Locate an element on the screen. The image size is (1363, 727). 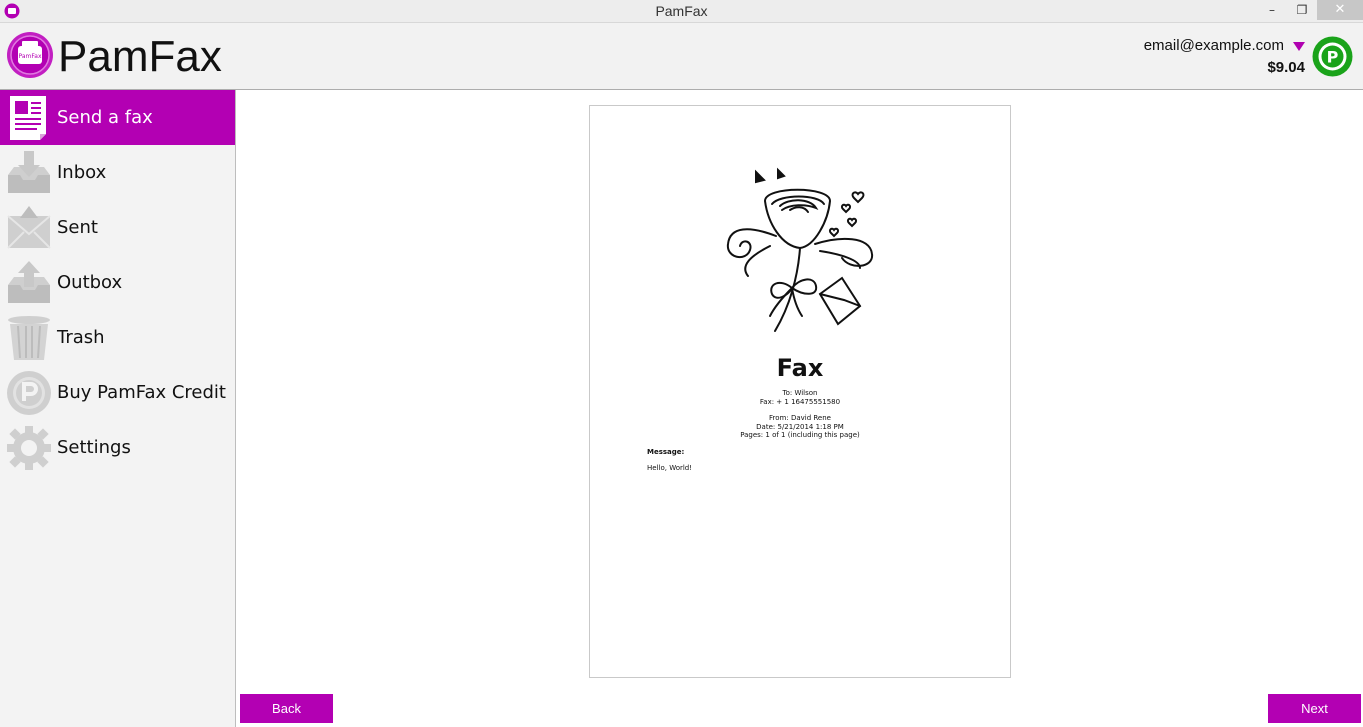
fax-message-label: Message: is located at coordinates (666, 452).